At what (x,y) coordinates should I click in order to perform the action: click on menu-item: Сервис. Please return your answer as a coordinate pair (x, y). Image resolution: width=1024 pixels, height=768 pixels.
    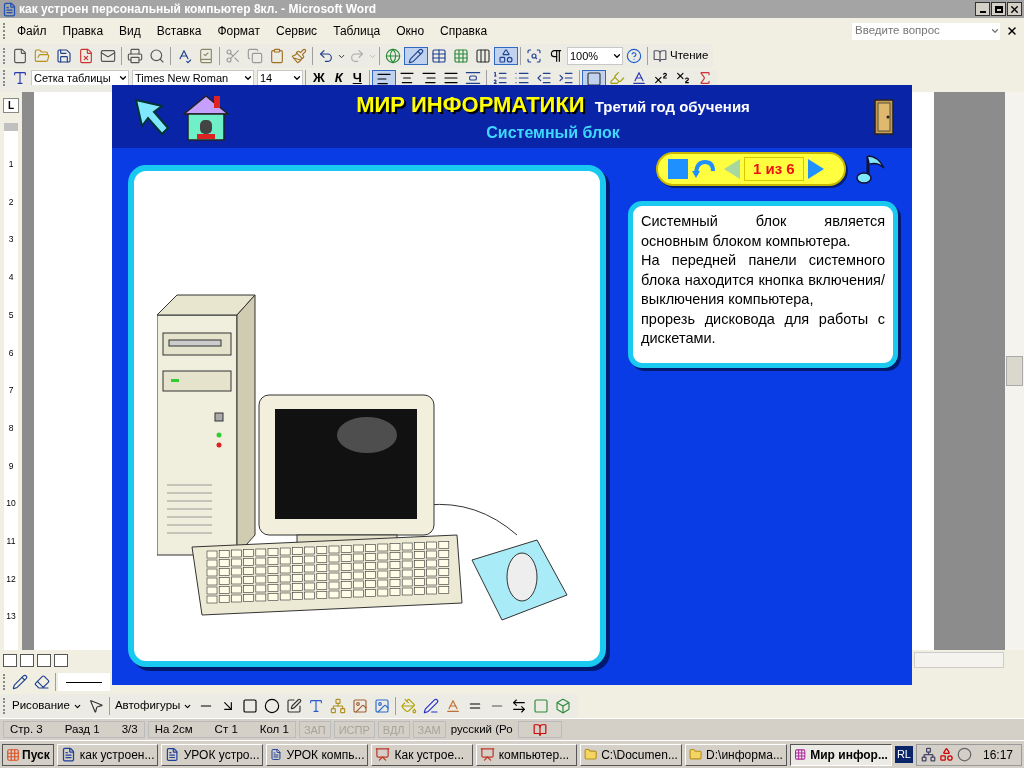
    Looking at the image, I should click on (297, 31).